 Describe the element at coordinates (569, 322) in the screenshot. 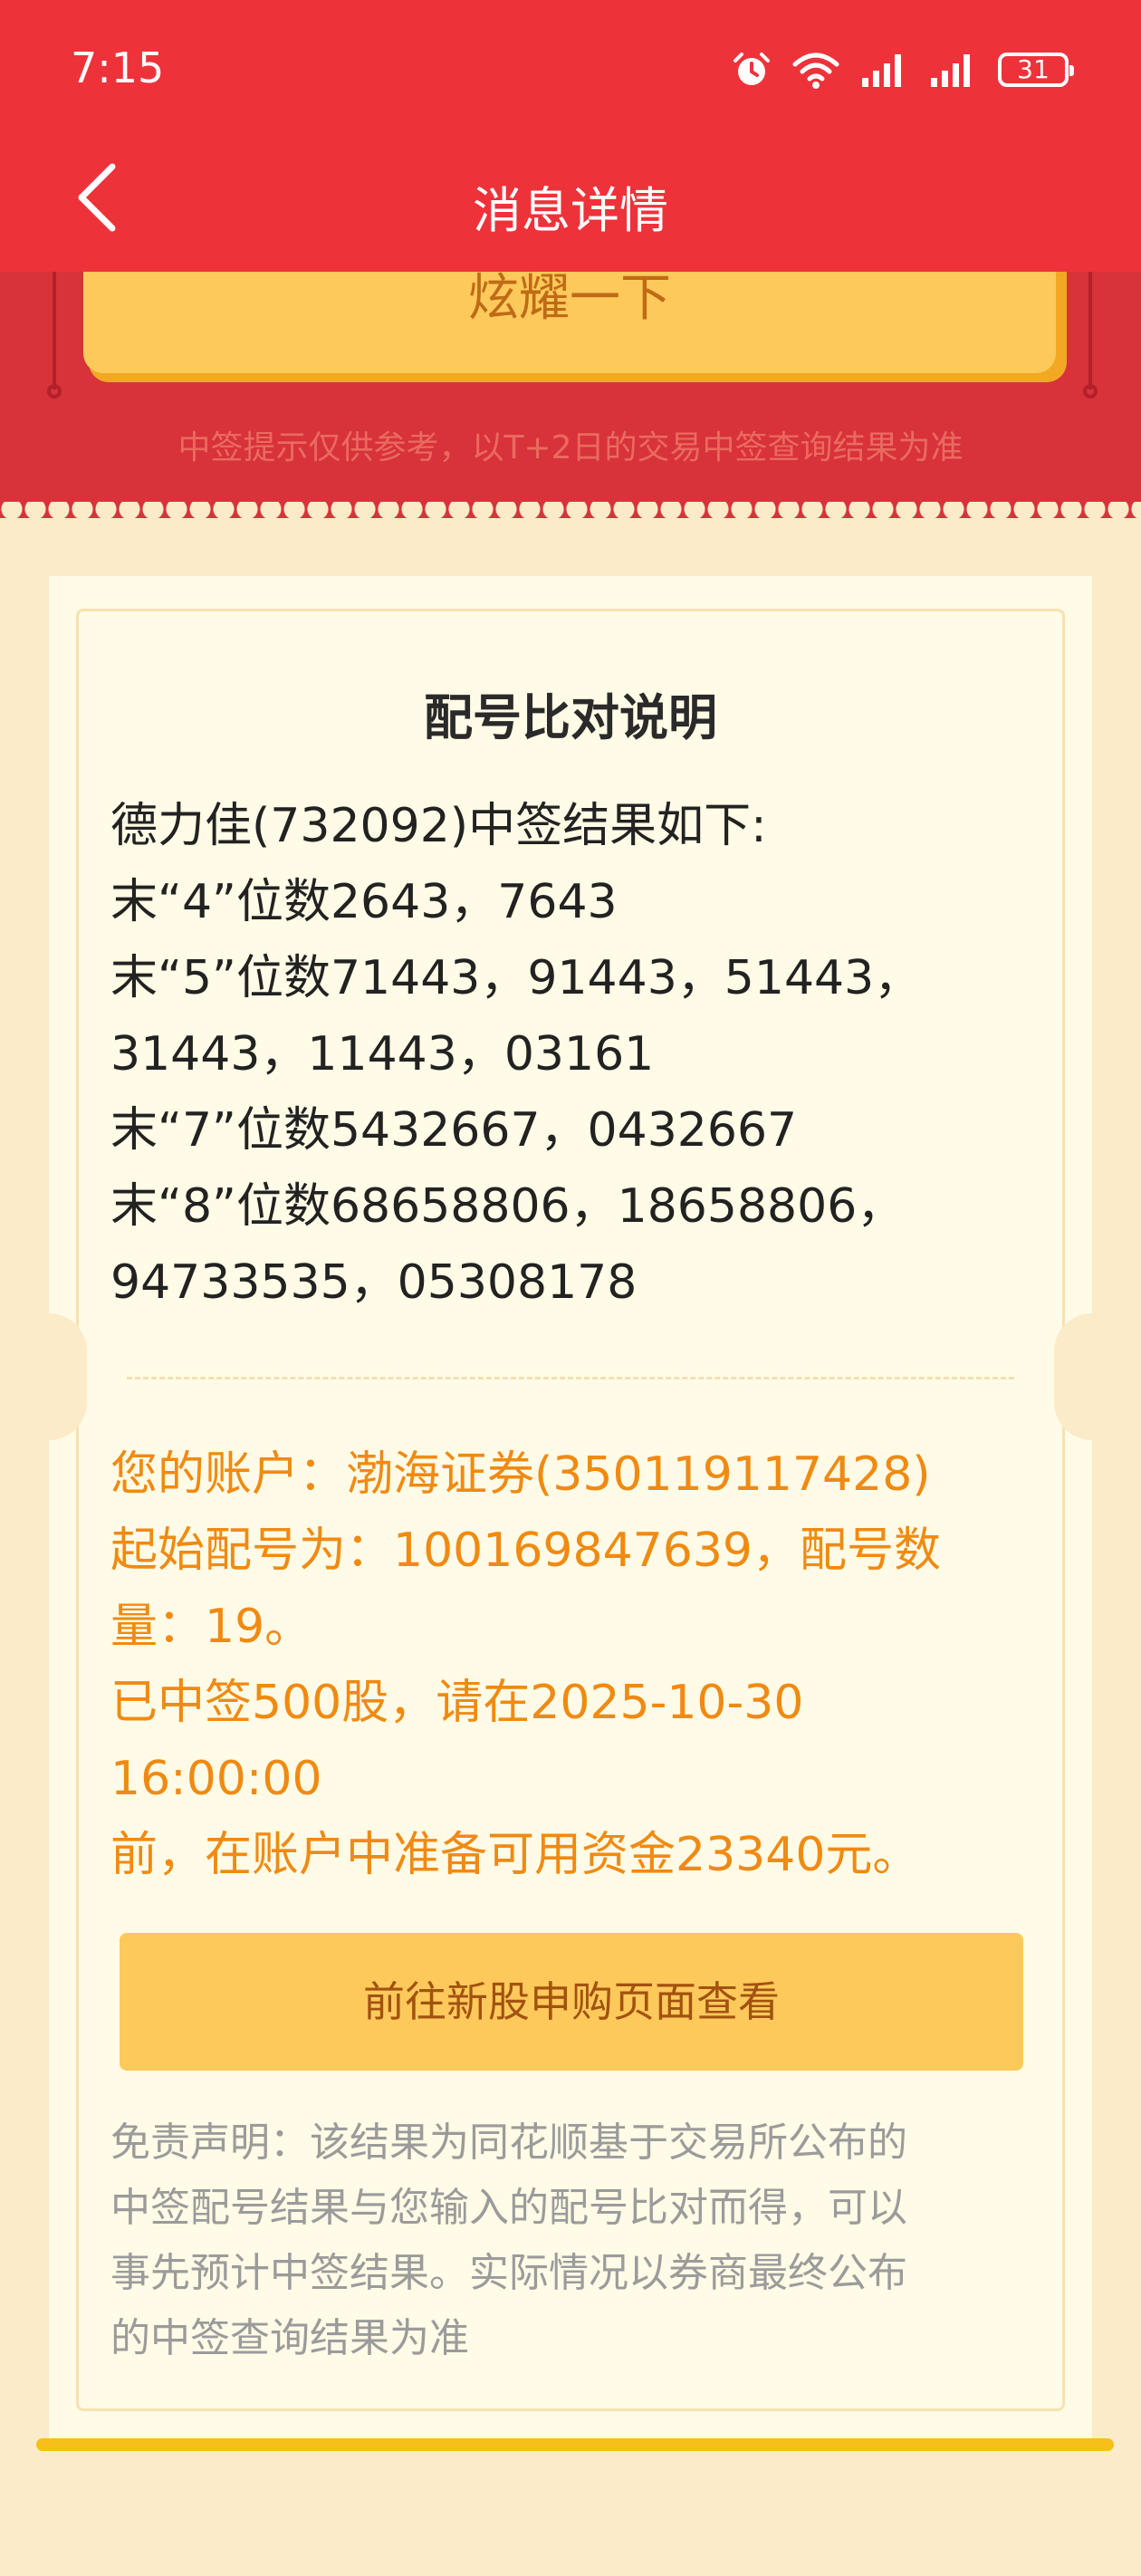

I see `show-off-button: 炫耀一下` at that location.